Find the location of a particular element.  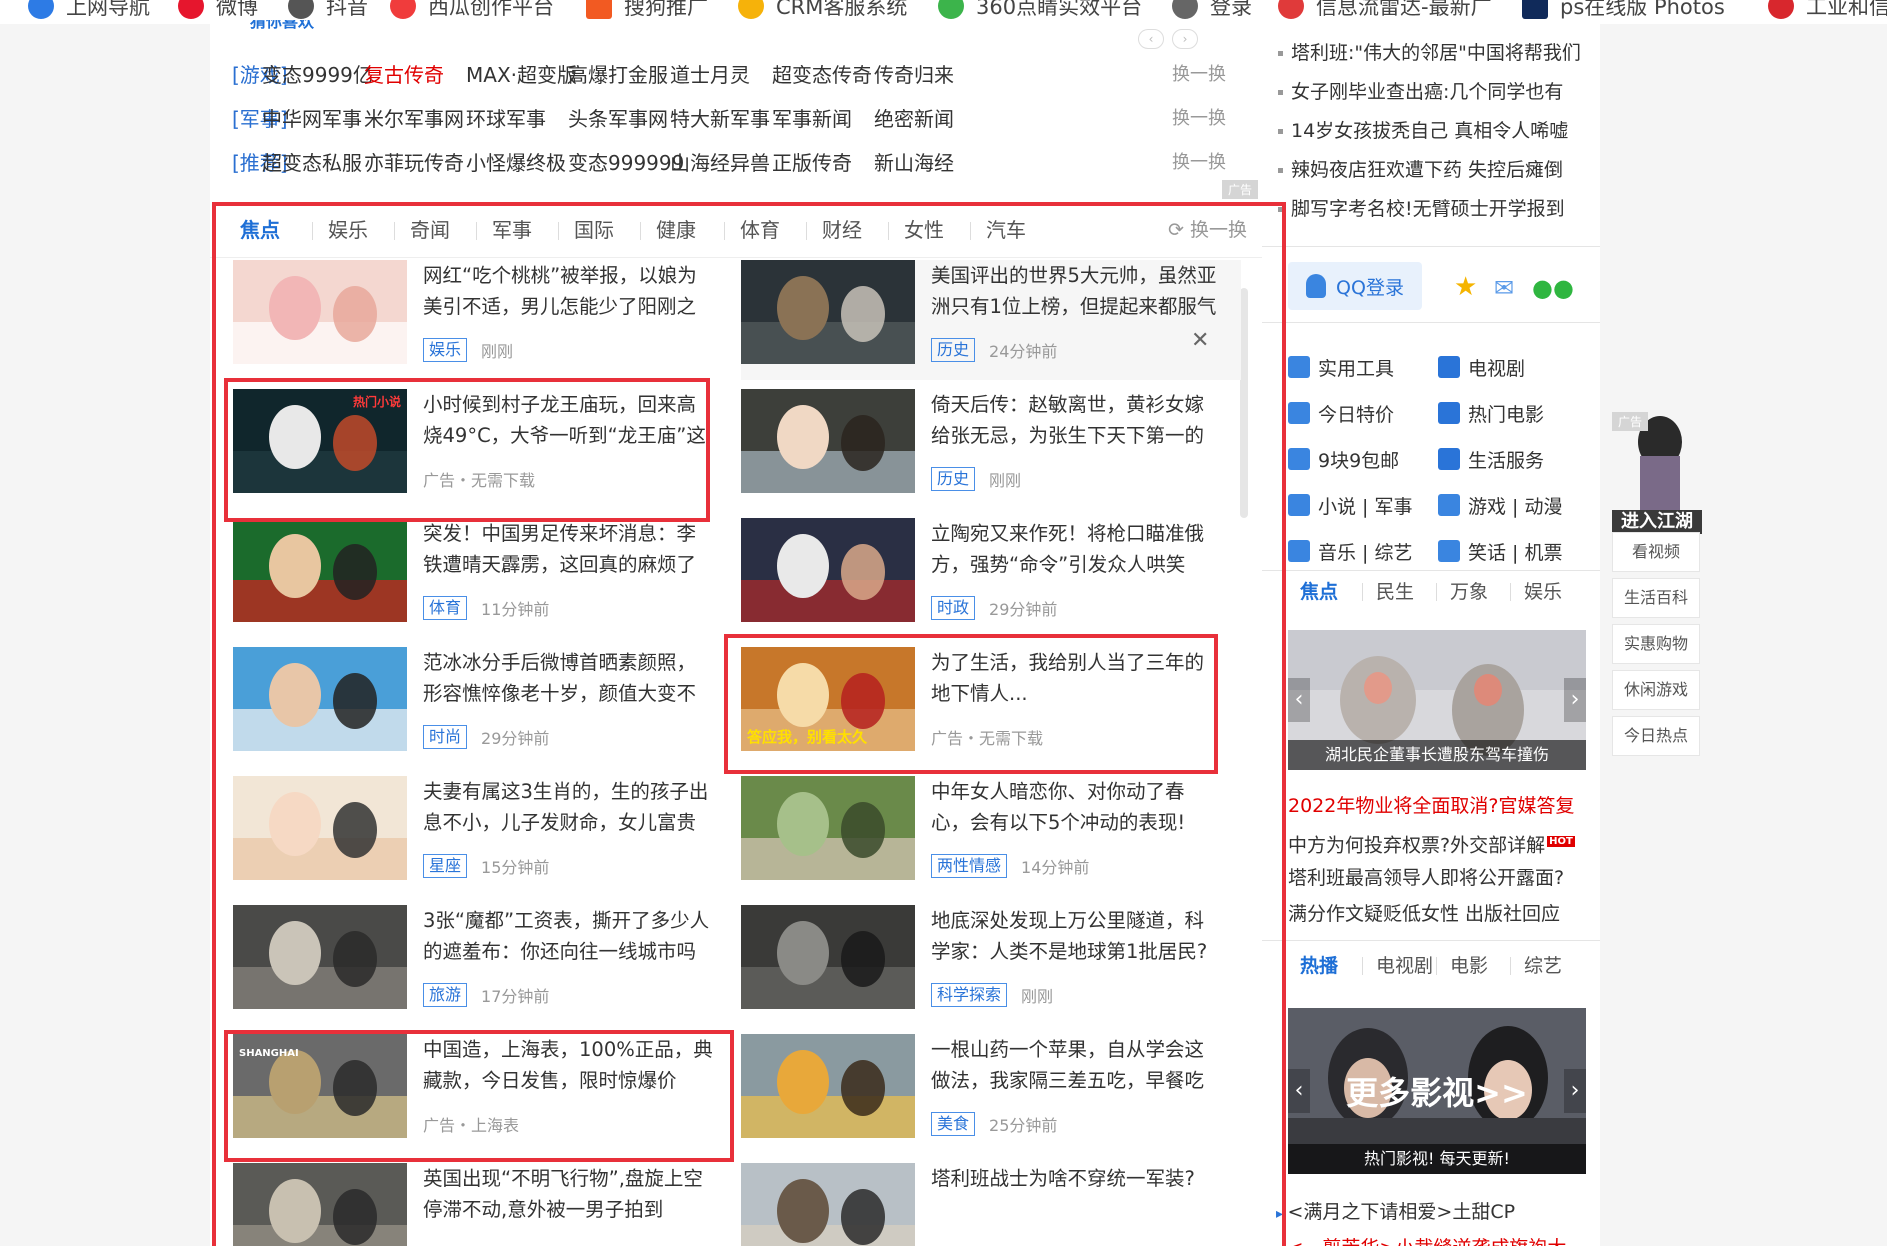

bookmark-miit: 工业和信 is located at coordinates (1827, 12).